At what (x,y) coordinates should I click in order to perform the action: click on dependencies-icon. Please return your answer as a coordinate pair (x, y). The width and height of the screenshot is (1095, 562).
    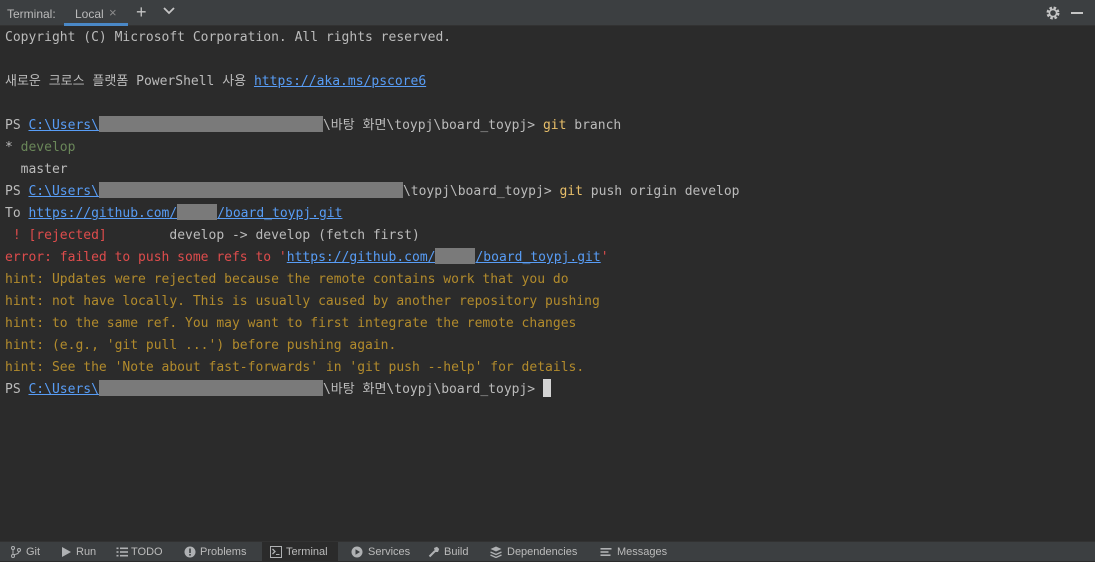
    Looking at the image, I should click on (496, 552).